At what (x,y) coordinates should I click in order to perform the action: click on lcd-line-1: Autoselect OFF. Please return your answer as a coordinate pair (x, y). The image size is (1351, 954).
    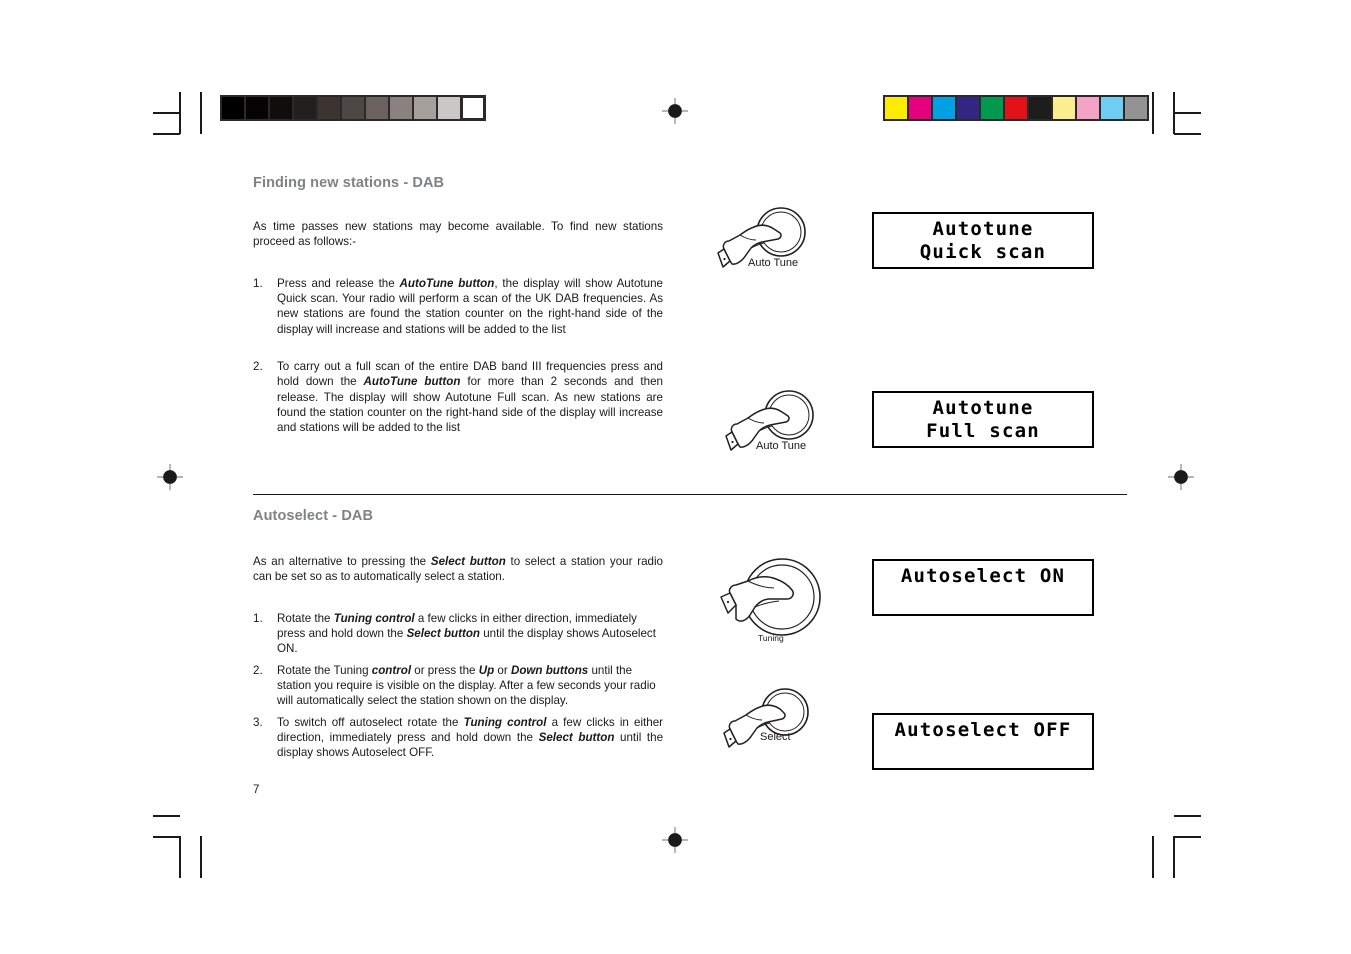
    Looking at the image, I should click on (983, 730).